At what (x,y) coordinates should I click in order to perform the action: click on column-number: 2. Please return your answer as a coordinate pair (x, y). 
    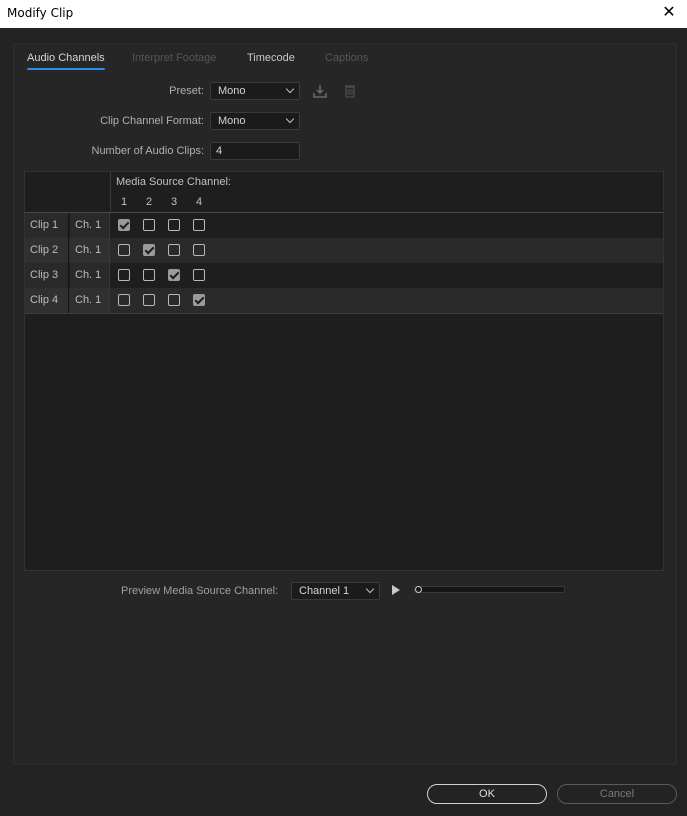
    Looking at the image, I should click on (149, 202).